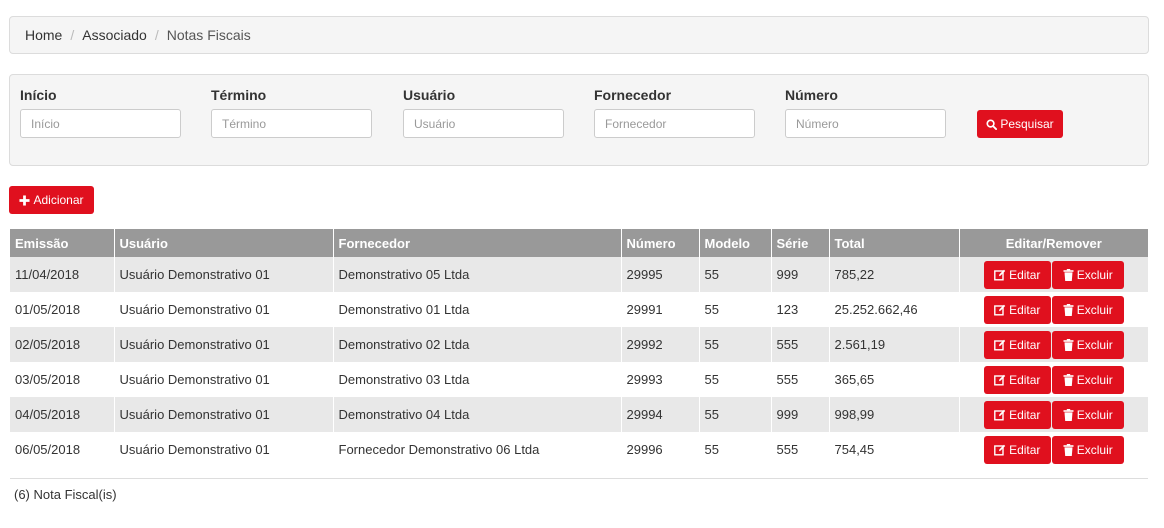 This screenshot has width=1164, height=528. Describe the element at coordinates (894, 379) in the screenshot. I see `total-cell: 365,65` at that location.